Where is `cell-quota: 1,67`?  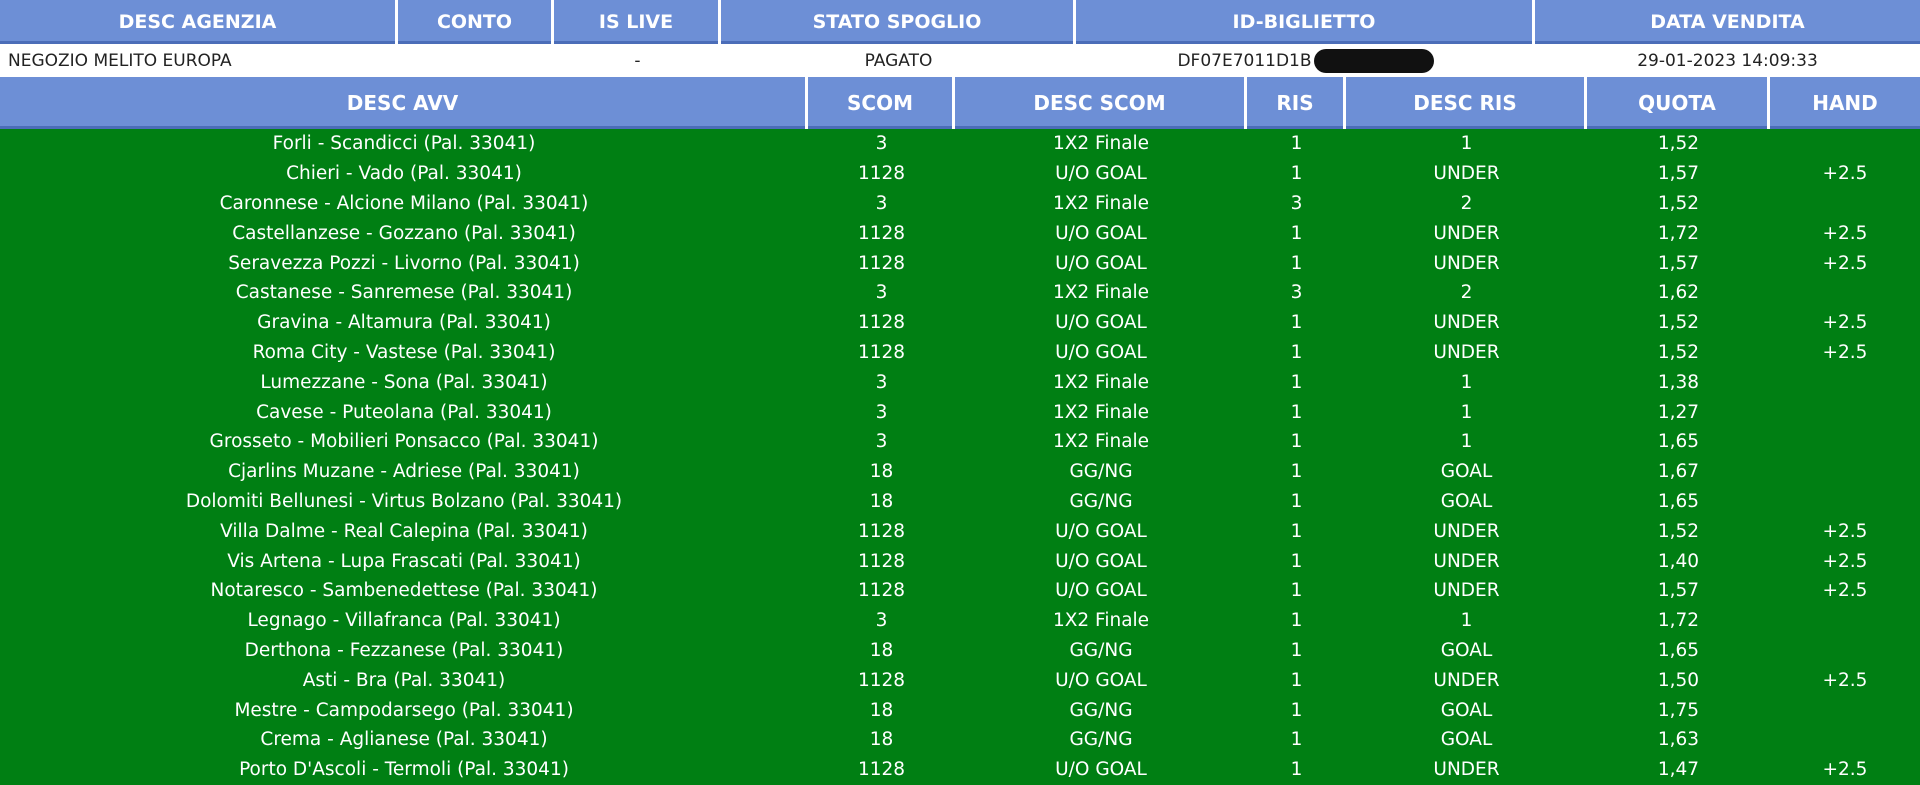
cell-quota: 1,67 is located at coordinates (1678, 472).